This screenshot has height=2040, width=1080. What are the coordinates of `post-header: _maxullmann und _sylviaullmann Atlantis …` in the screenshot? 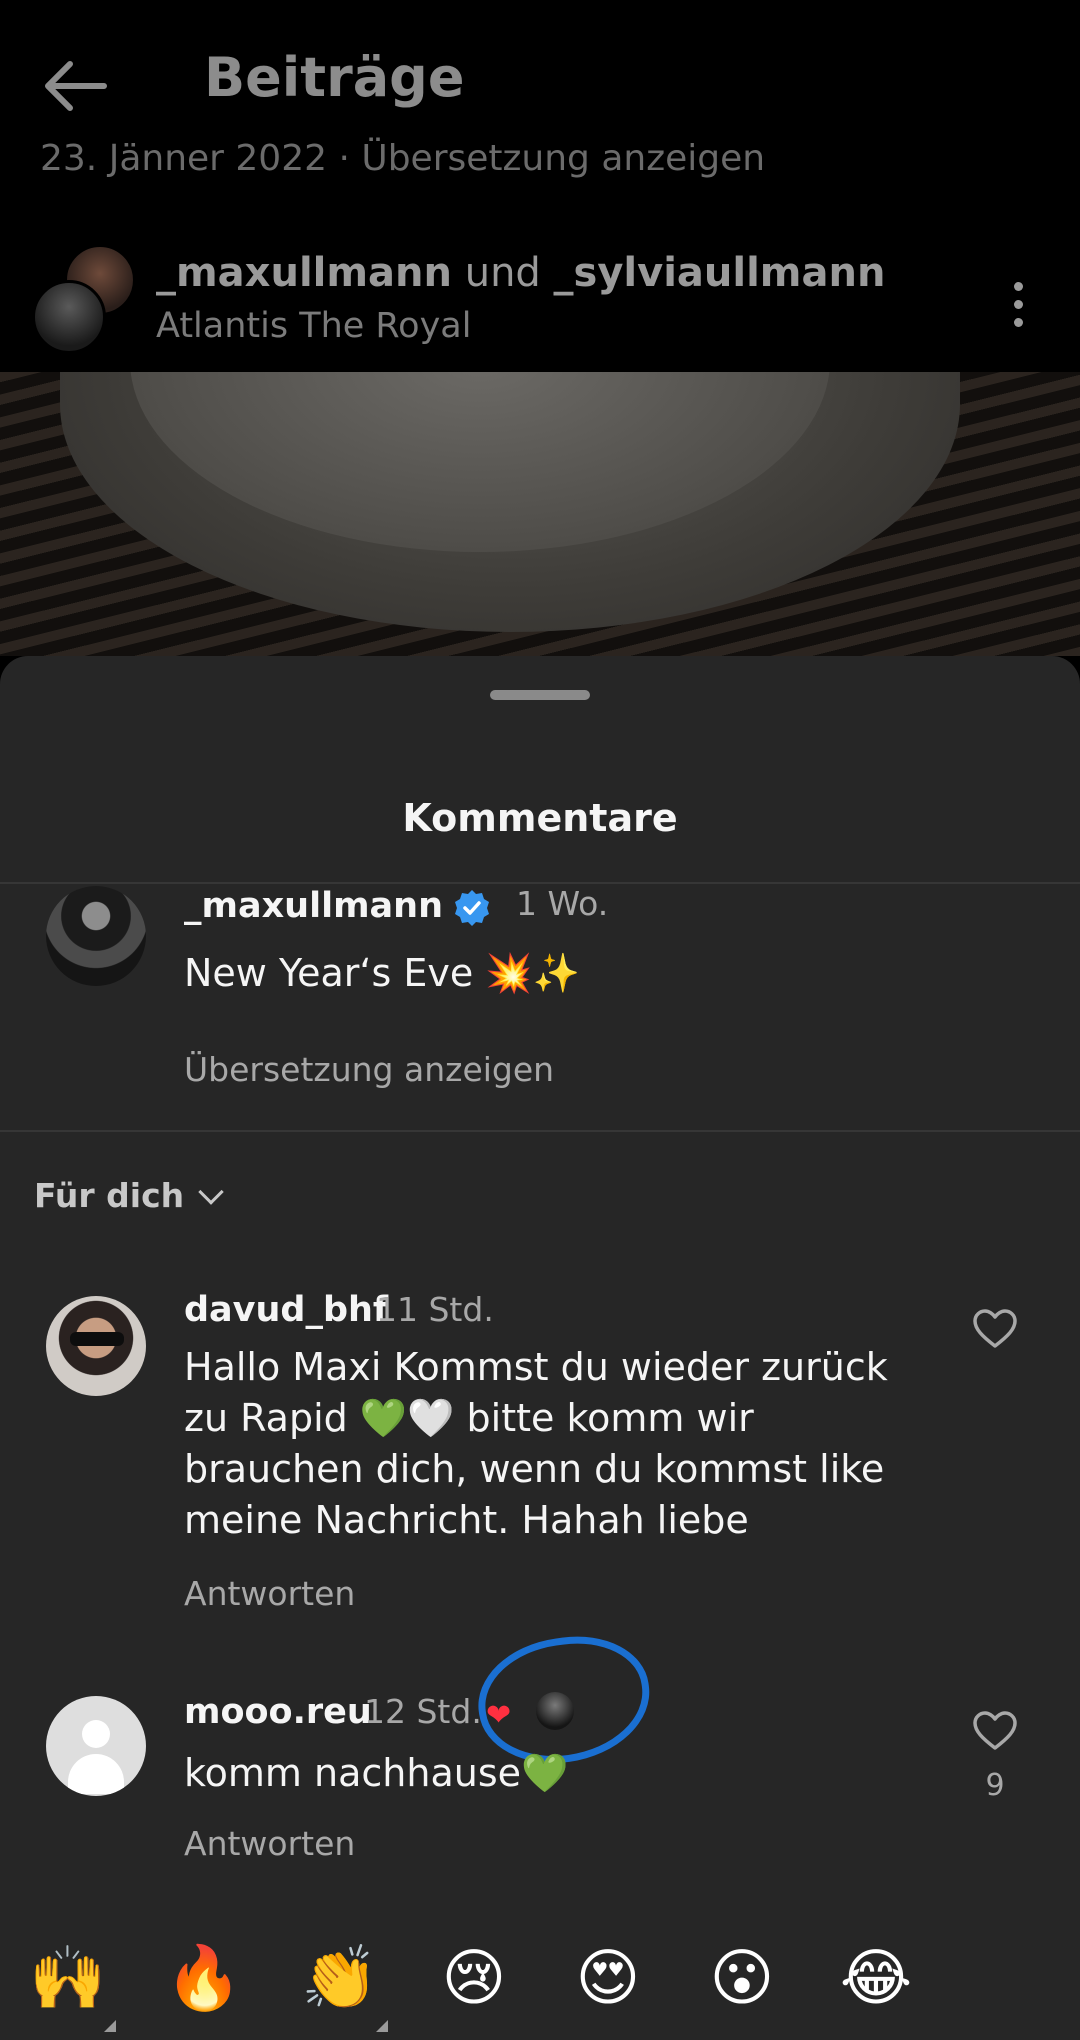 It's located at (540, 304).